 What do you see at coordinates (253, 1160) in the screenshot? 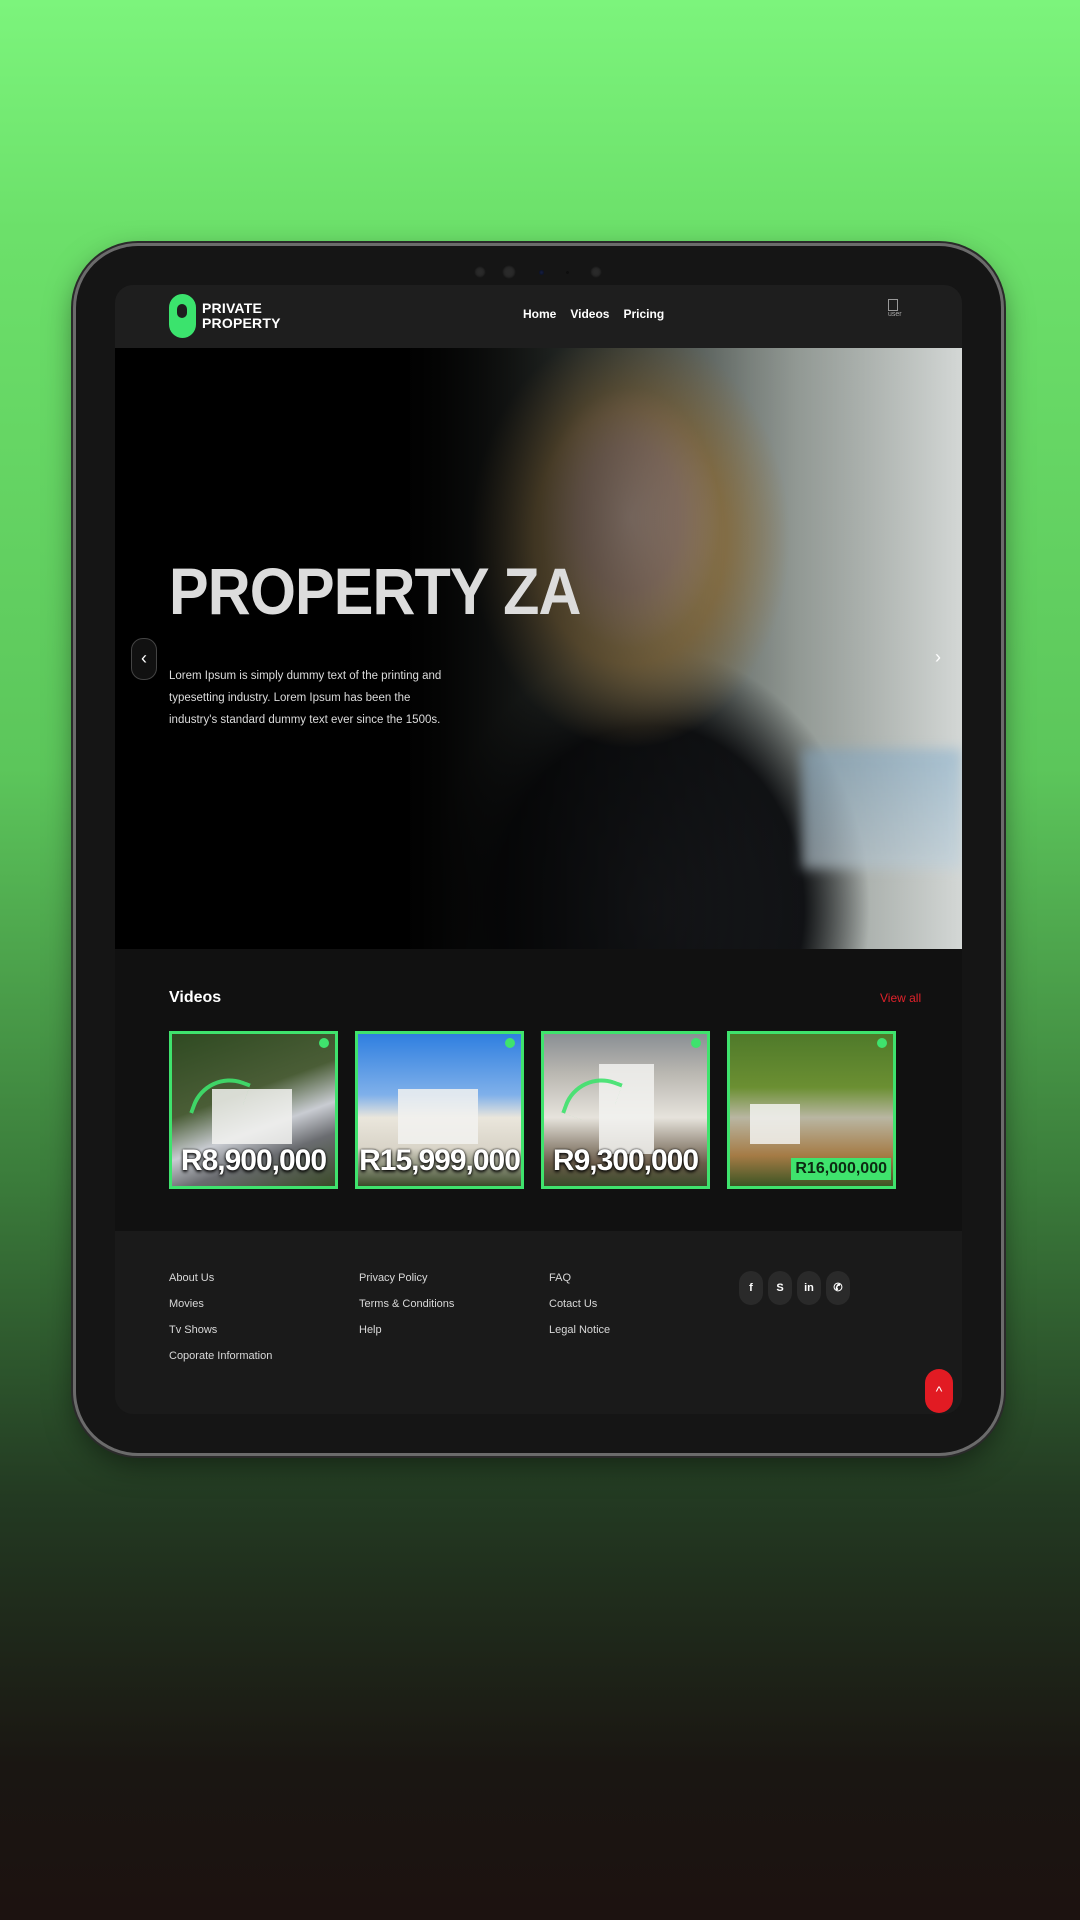
I see `video-price: R8,900,000` at bounding box center [253, 1160].